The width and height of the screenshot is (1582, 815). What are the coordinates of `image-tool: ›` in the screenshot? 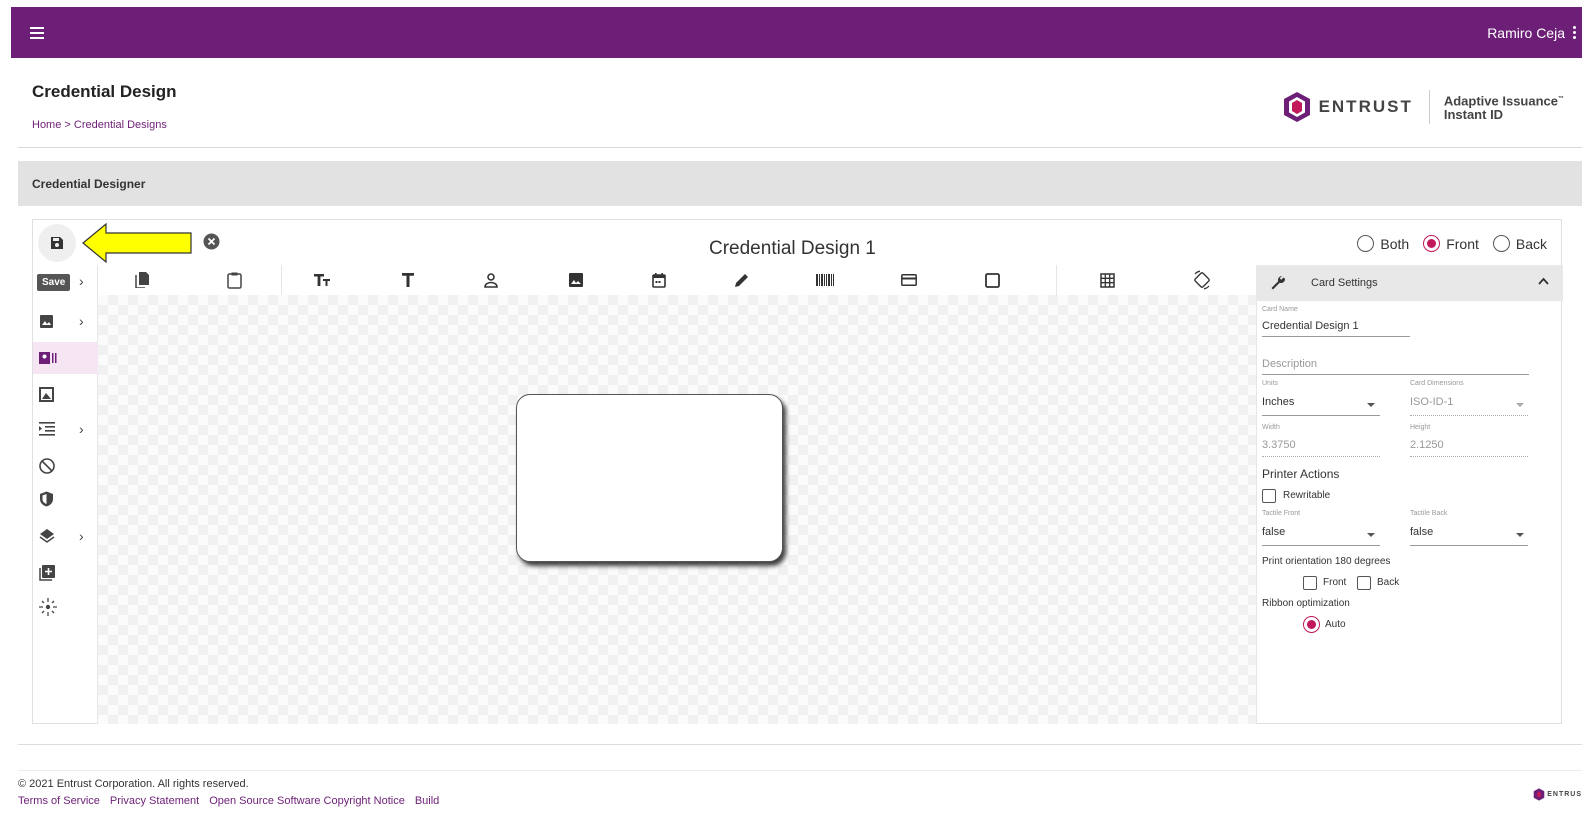 It's located at (65, 321).